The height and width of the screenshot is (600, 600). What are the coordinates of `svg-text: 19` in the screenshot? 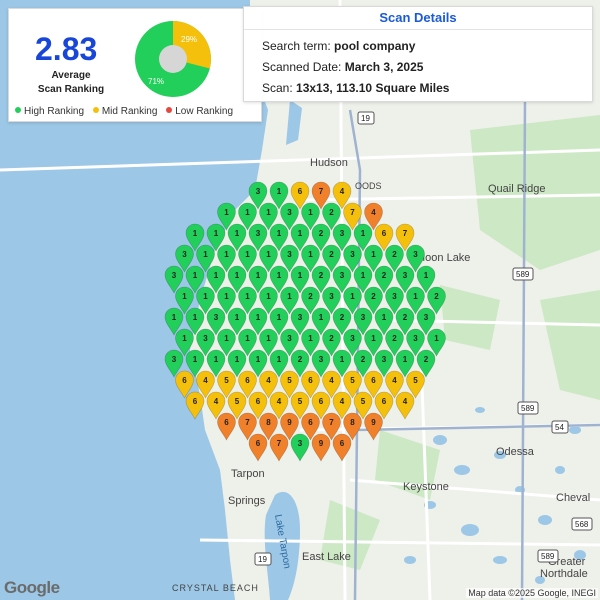 It's located at (262, 559).